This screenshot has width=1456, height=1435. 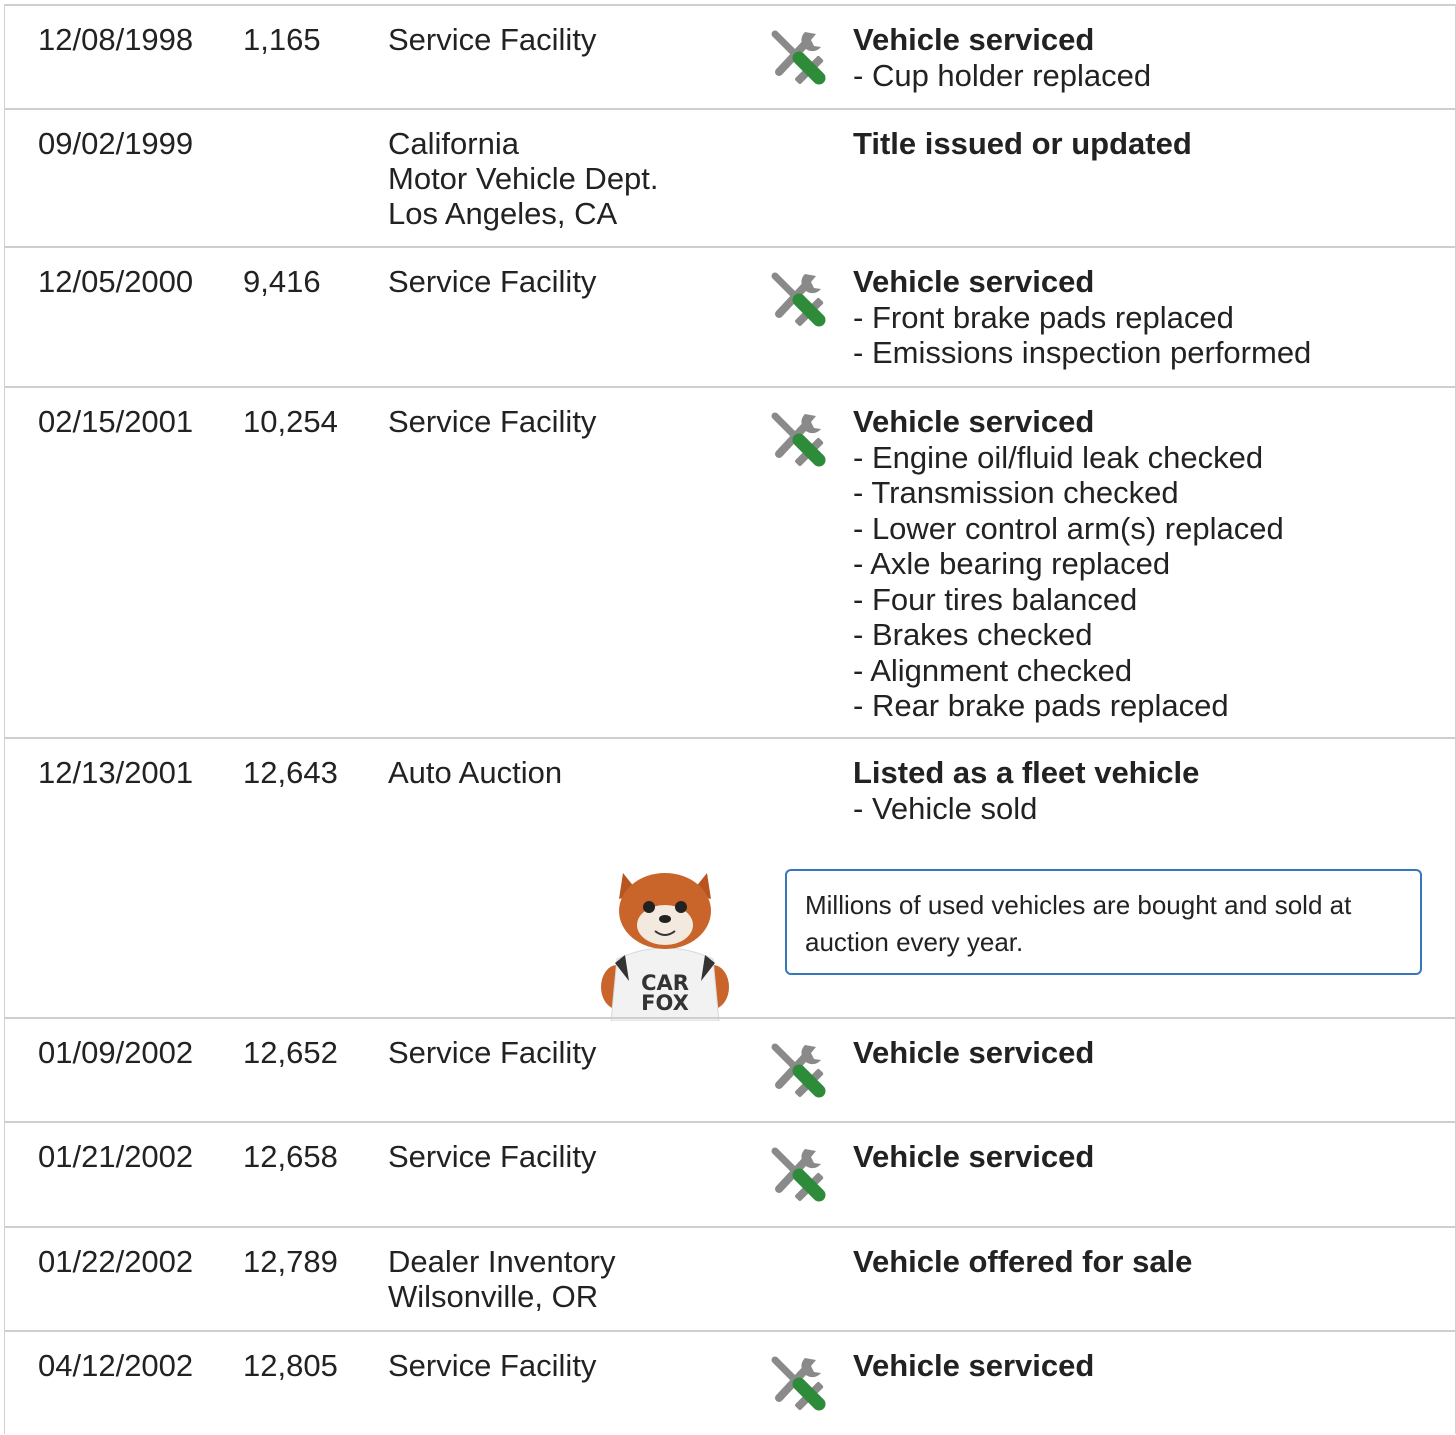 What do you see at coordinates (1050, 705) in the screenshot?
I see `detail-text: Rear brake pads replaced` at bounding box center [1050, 705].